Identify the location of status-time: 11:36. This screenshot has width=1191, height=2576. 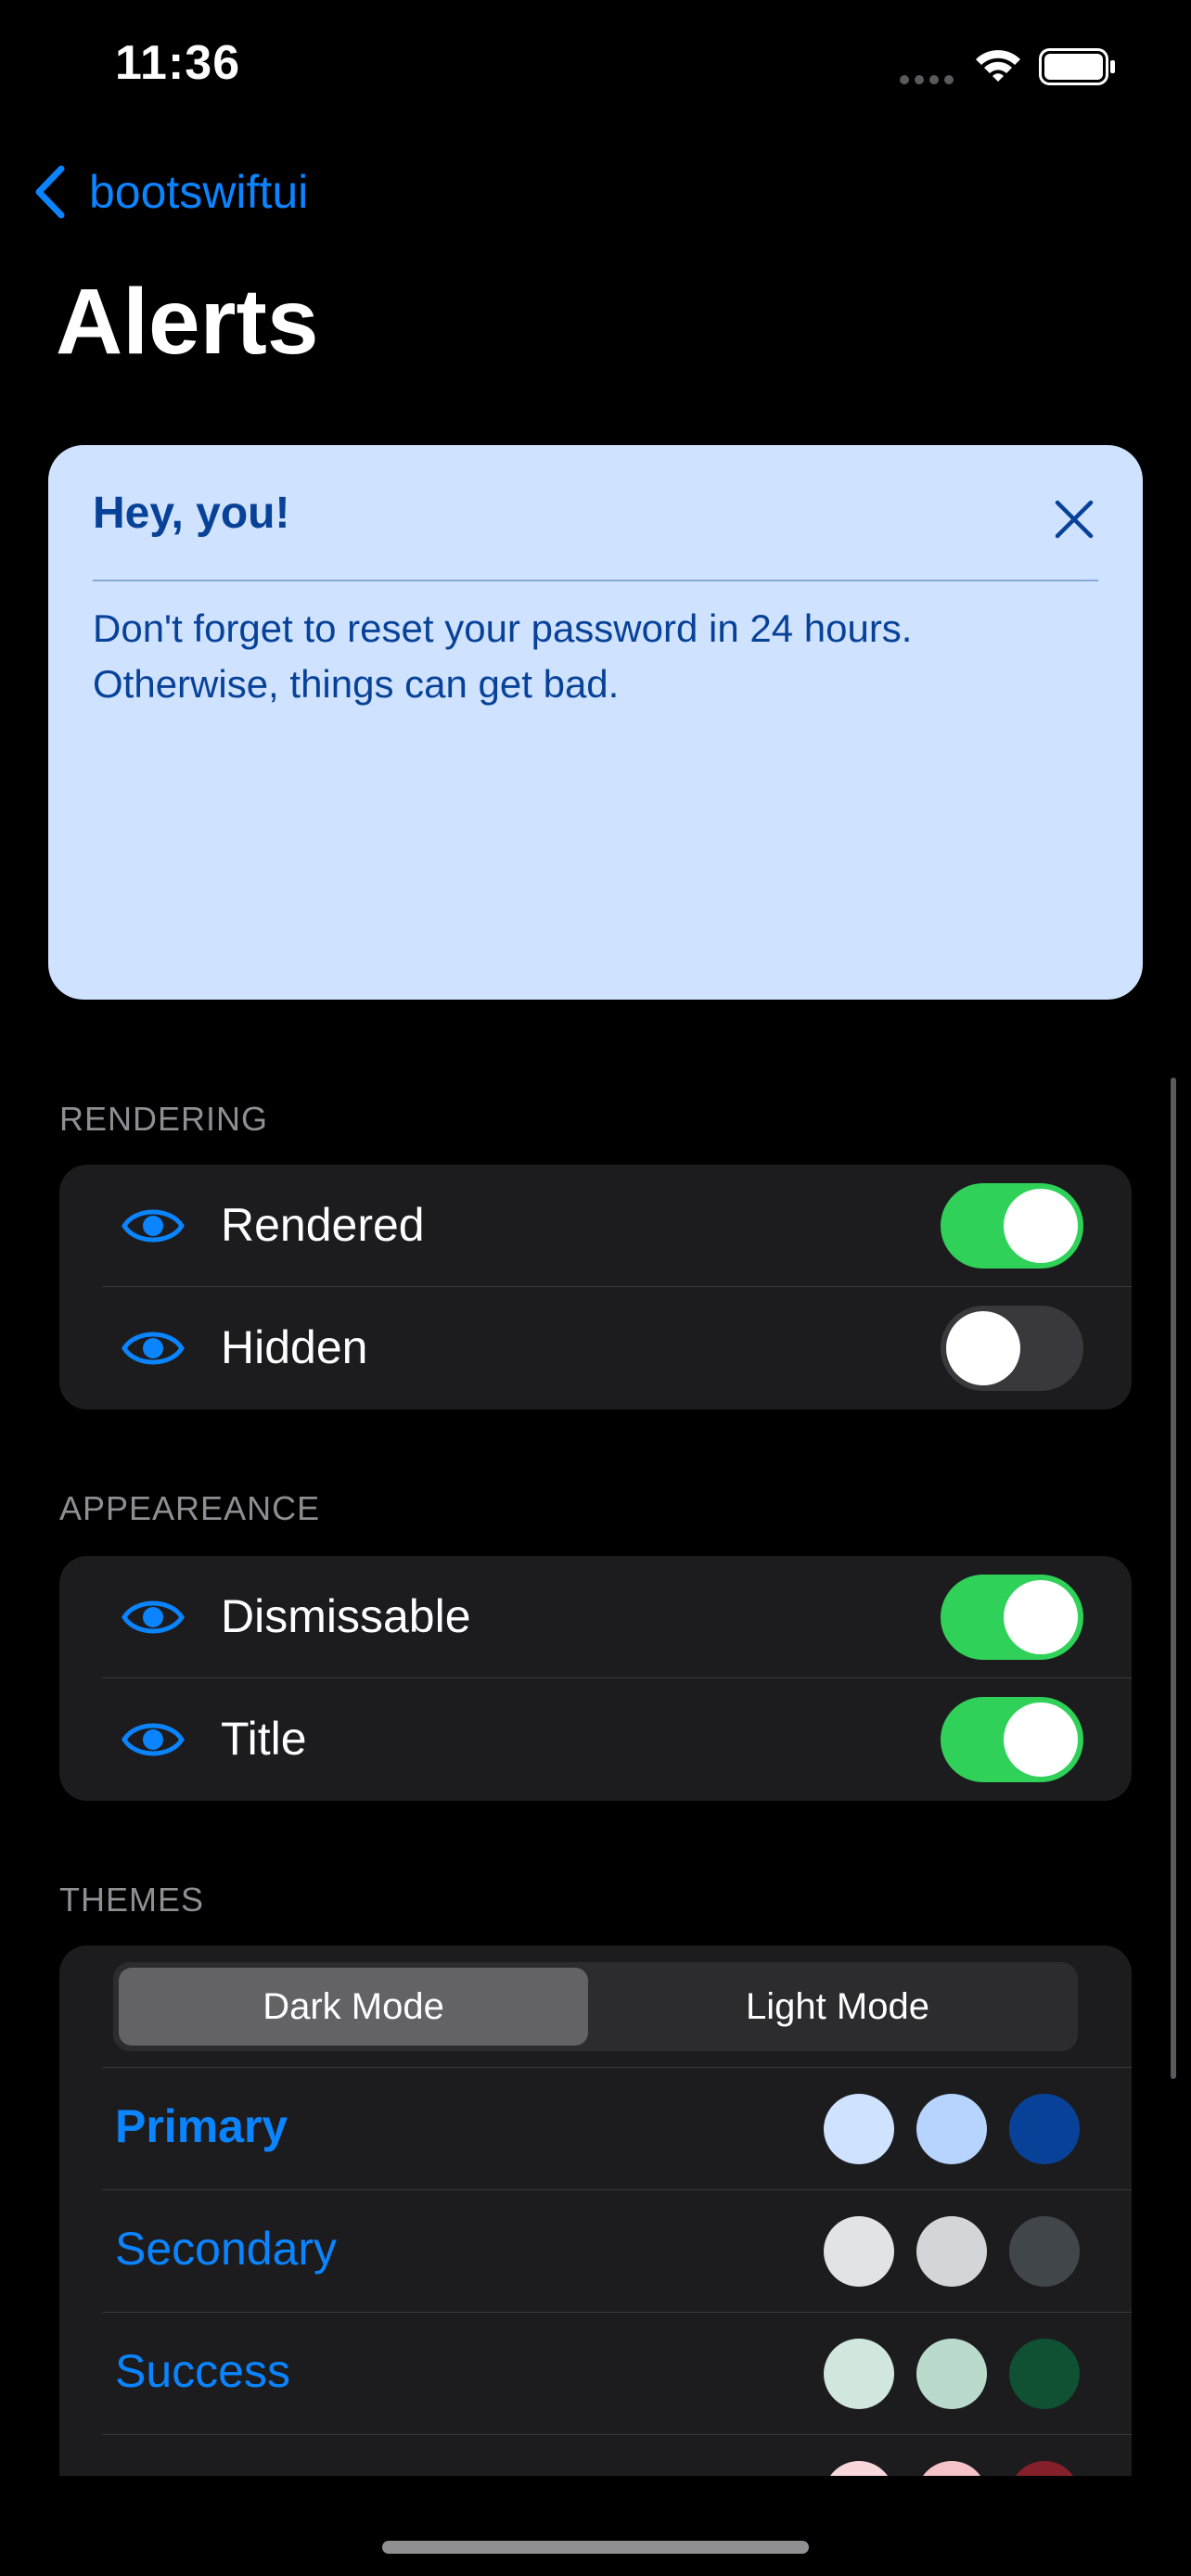
(178, 63).